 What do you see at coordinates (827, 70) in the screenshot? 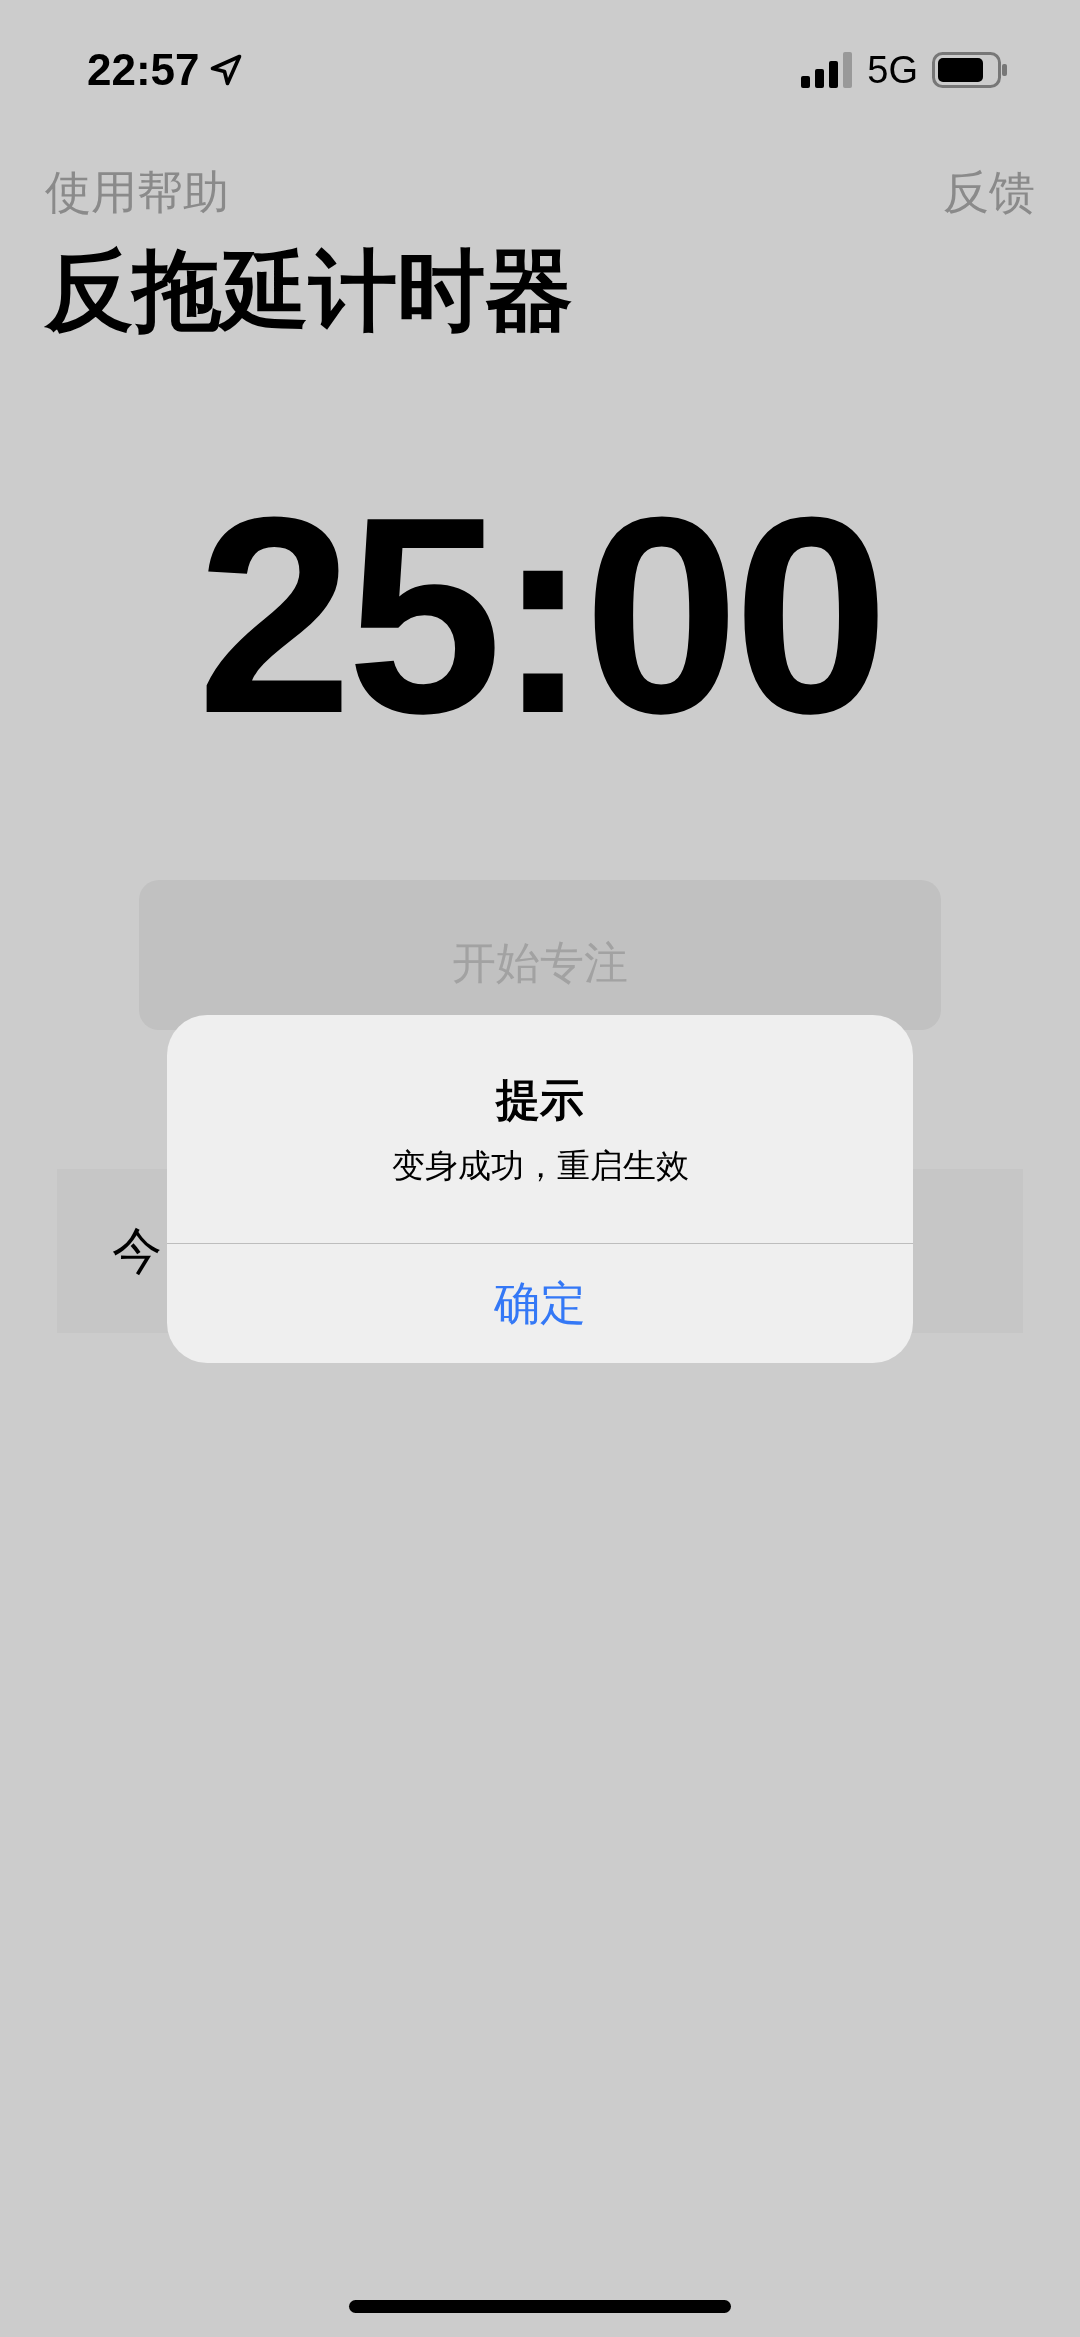
I see `signal-icon` at bounding box center [827, 70].